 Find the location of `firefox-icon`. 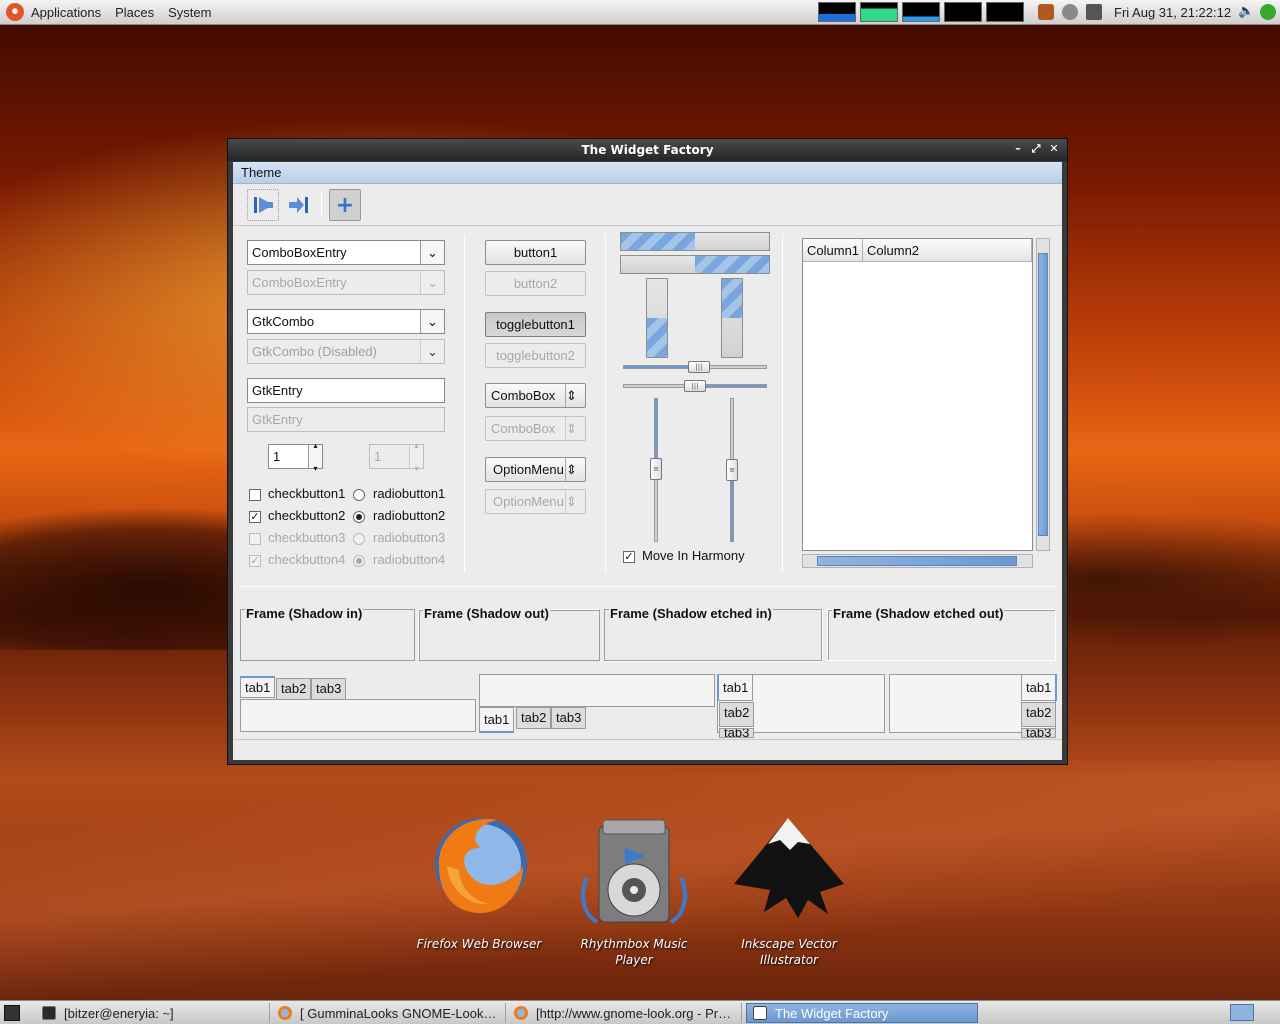

firefox-icon is located at coordinates (481, 866).